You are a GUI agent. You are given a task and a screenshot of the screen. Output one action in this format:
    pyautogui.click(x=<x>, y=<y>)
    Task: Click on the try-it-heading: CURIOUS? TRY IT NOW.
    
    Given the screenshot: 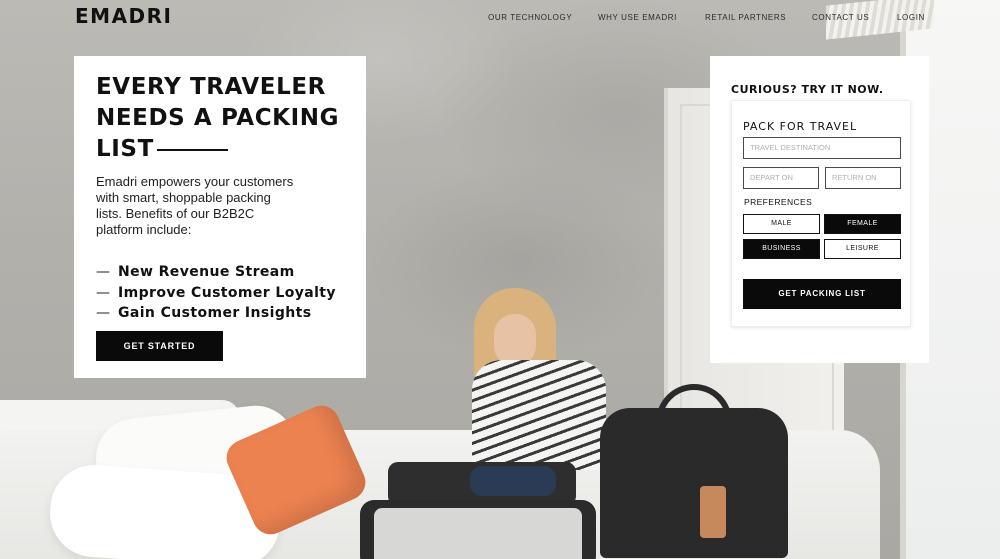 What is the action you would take?
    pyautogui.click(x=807, y=89)
    